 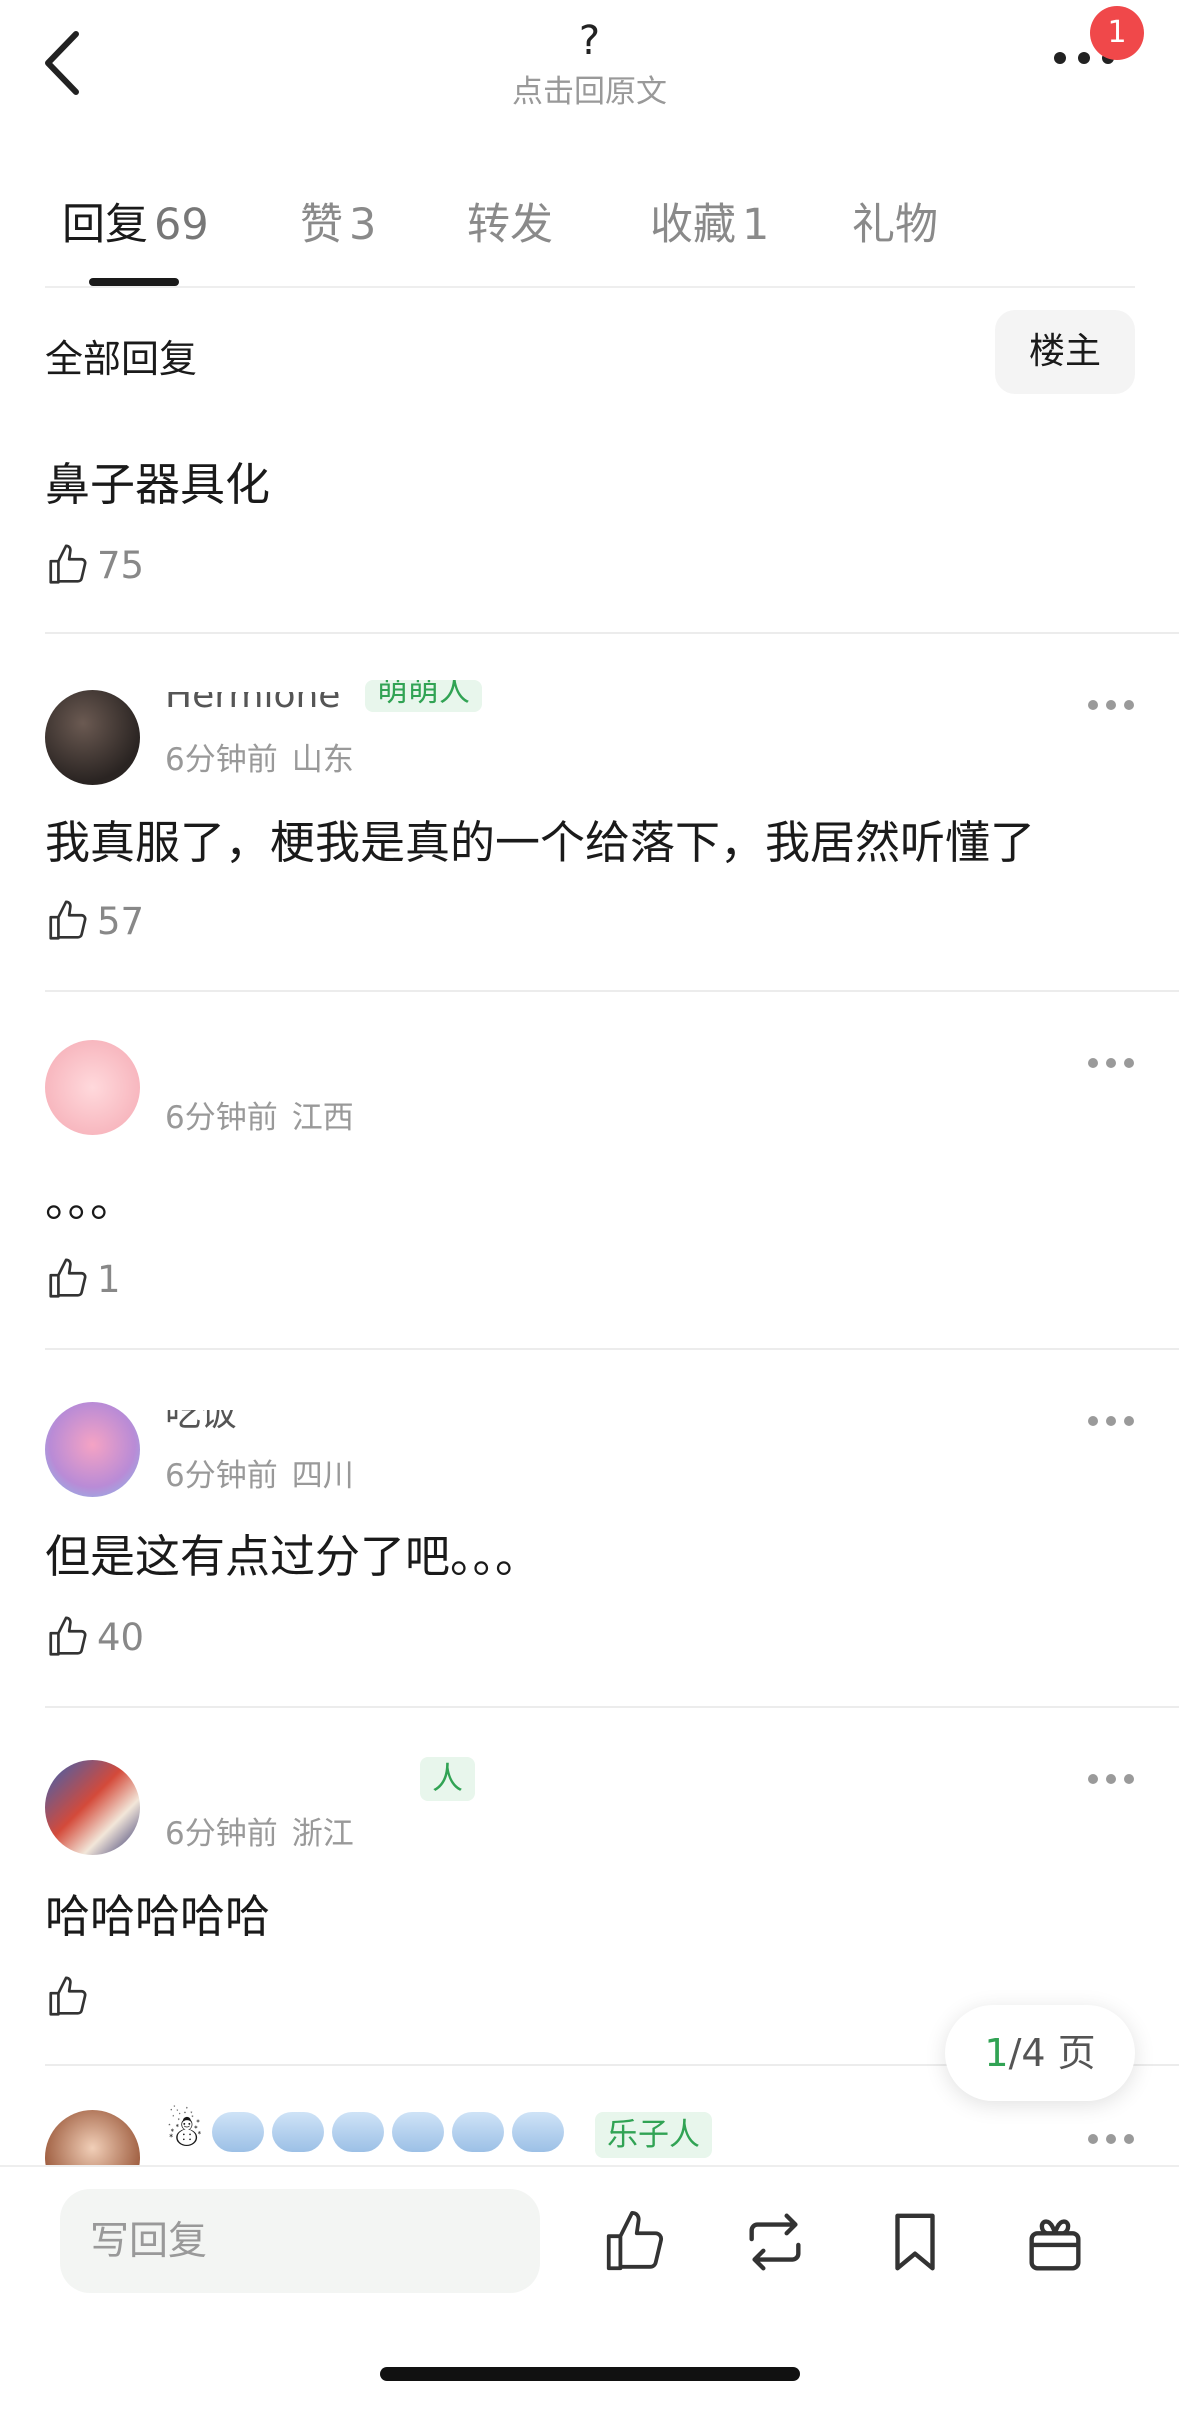 I want to click on comment-location: 江西, so click(x=322, y=1118).